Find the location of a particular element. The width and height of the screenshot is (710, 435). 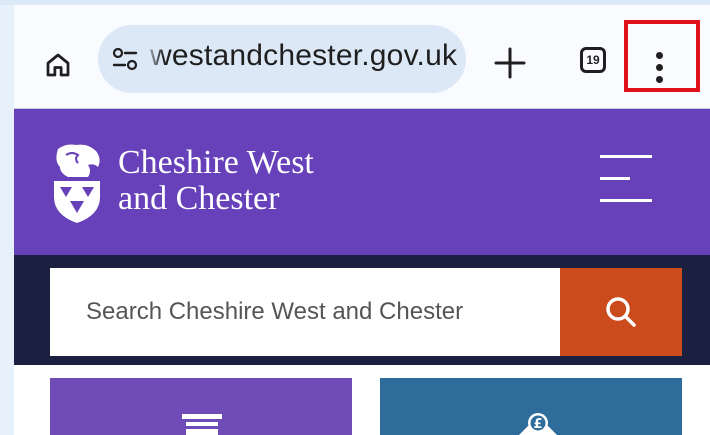

logo-line-1: Cheshire West is located at coordinates (216, 162).